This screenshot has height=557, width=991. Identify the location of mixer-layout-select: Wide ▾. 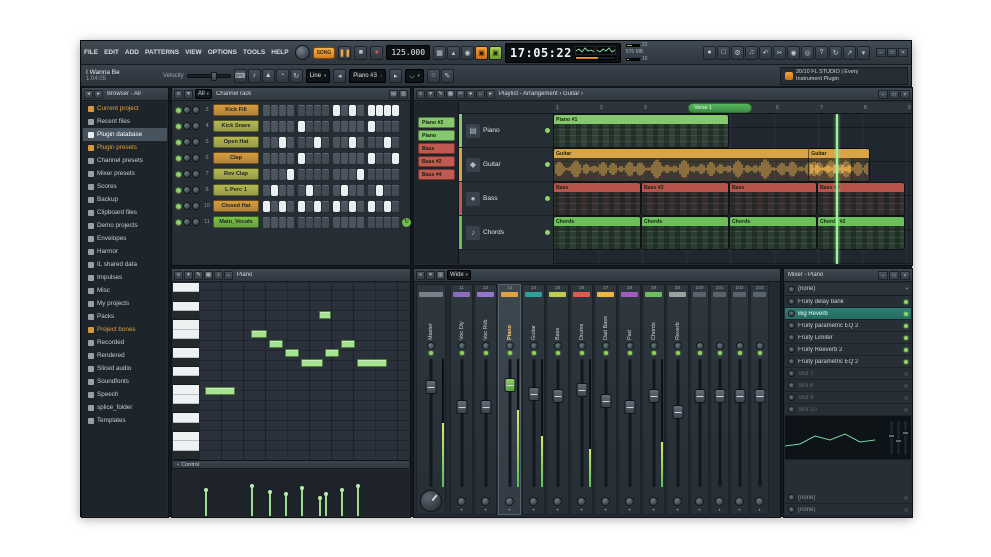
(459, 275).